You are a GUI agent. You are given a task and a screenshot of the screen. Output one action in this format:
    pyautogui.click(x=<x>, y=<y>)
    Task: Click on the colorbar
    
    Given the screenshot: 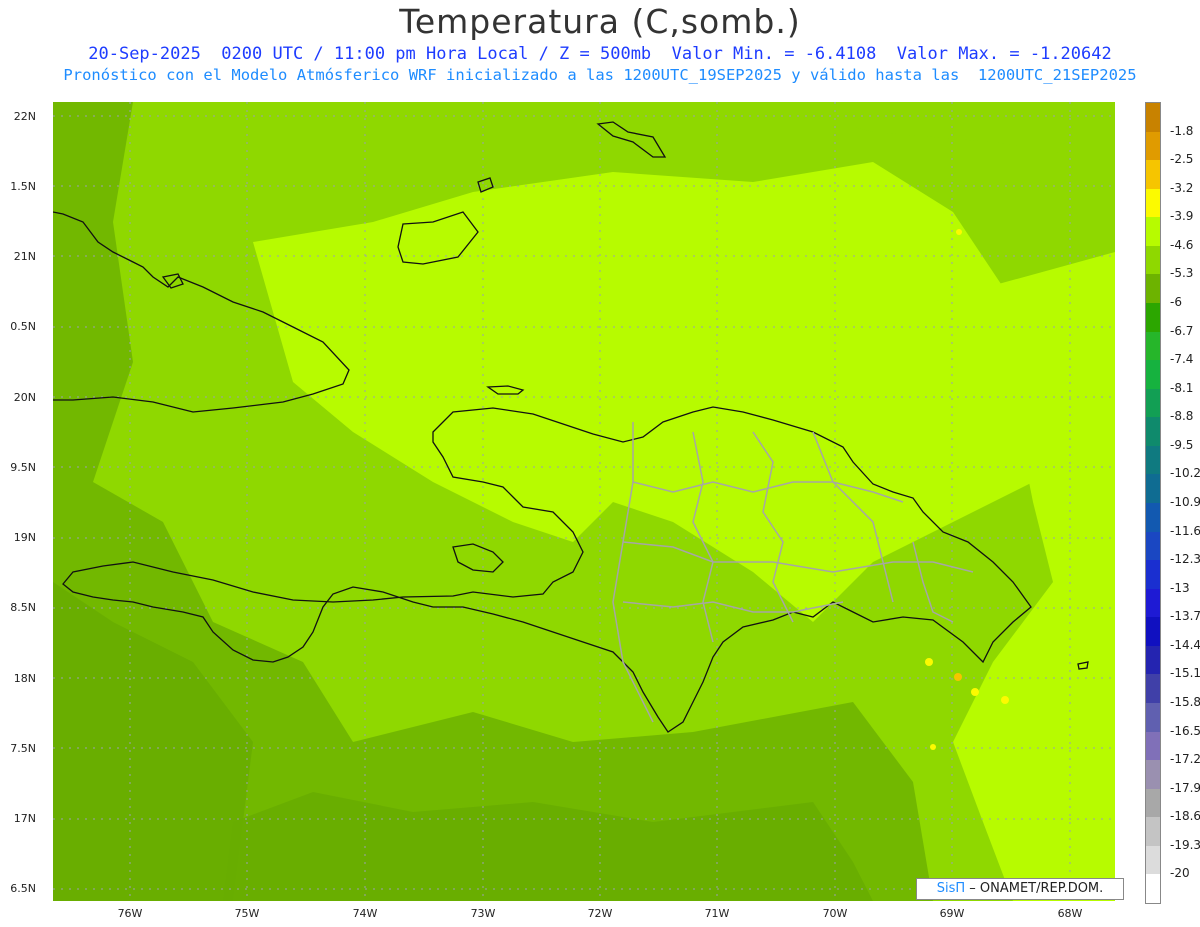 What is the action you would take?
    pyautogui.click(x=1153, y=503)
    